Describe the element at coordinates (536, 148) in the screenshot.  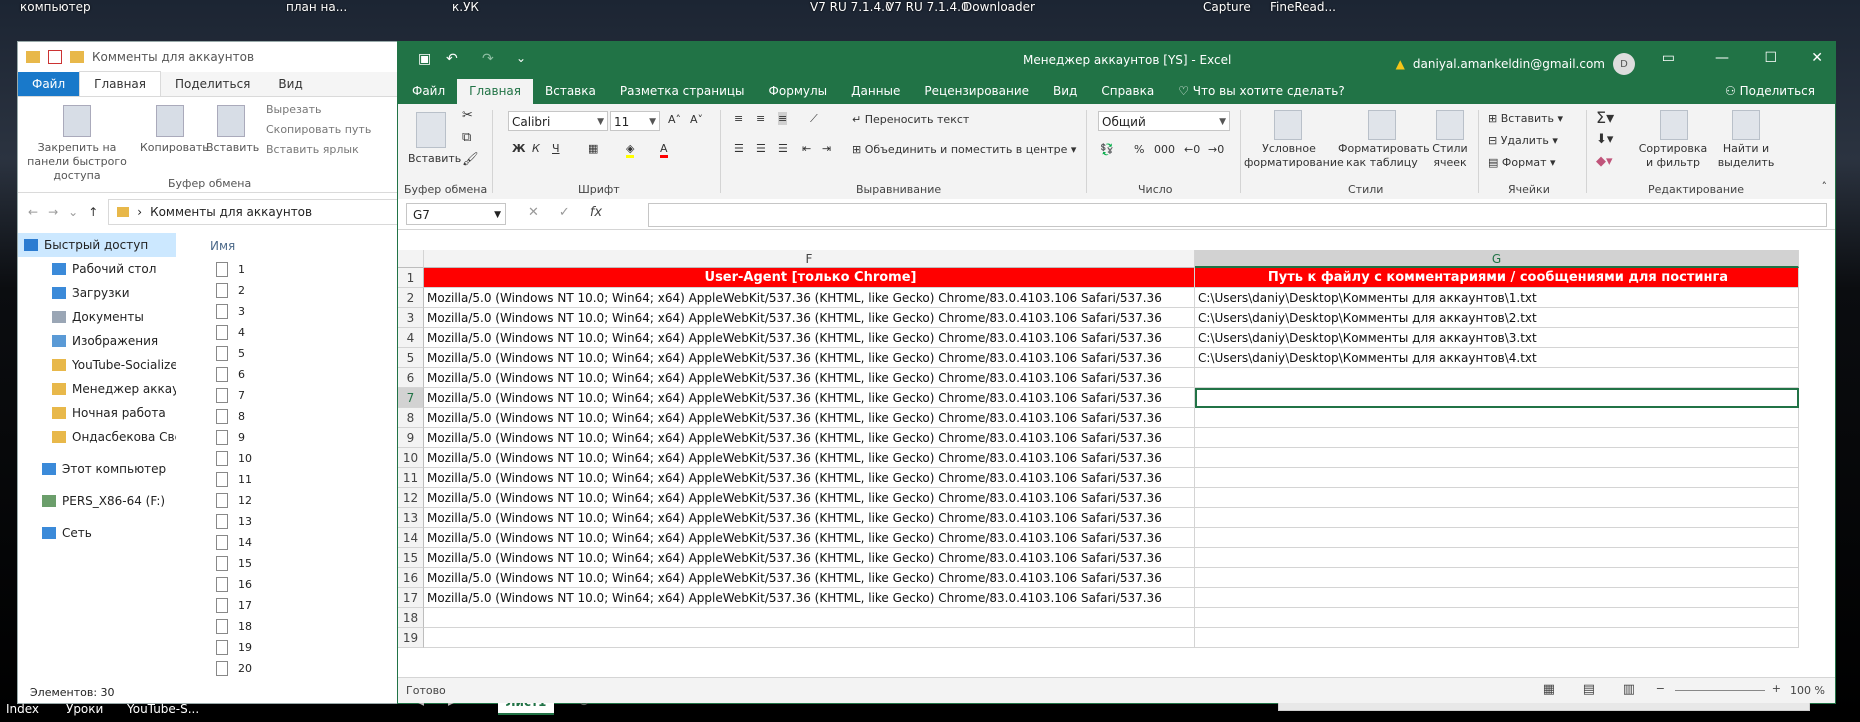
I see `italic-icon: К` at that location.